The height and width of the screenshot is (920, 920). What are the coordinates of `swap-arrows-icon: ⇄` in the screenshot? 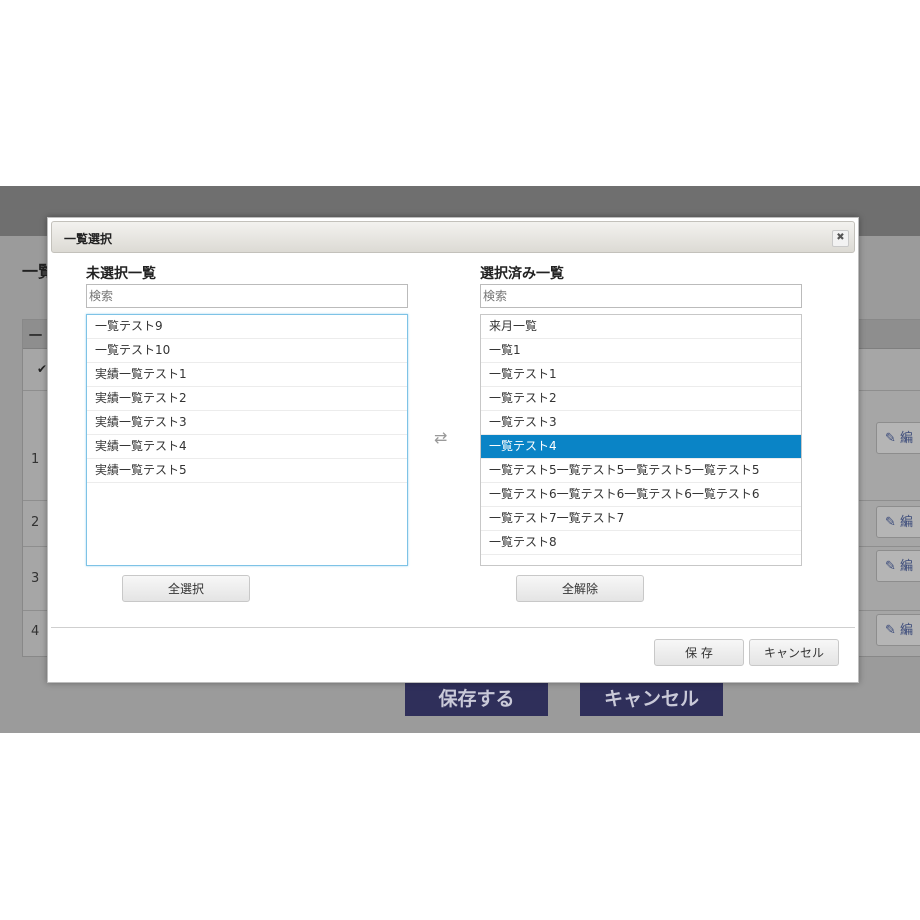 It's located at (440, 437).